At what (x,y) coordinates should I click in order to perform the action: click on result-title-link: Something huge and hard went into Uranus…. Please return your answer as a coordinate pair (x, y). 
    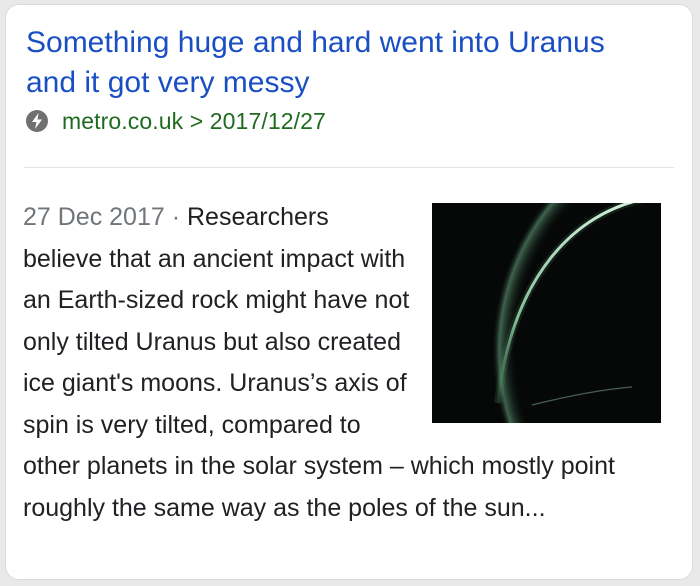
    Looking at the image, I should click on (326, 63).